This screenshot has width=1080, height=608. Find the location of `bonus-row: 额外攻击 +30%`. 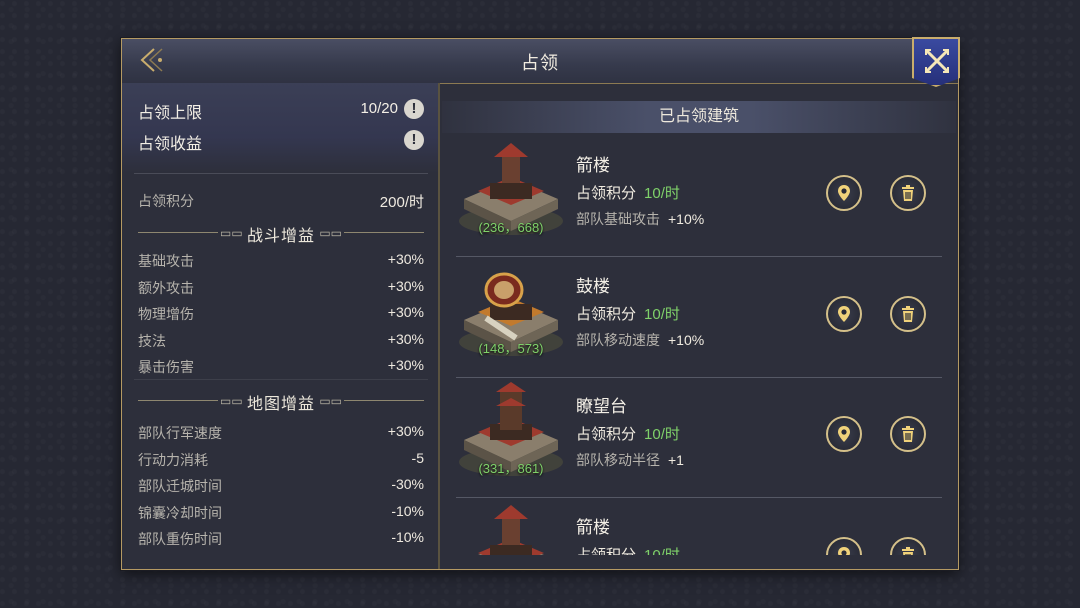

bonus-row: 额外攻击 +30% is located at coordinates (281, 287).